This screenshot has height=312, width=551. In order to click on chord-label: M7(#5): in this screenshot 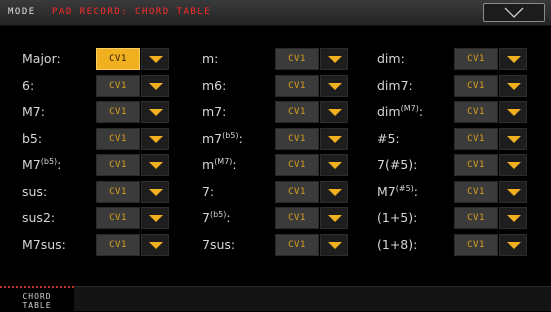, I will do `click(397, 191)`.